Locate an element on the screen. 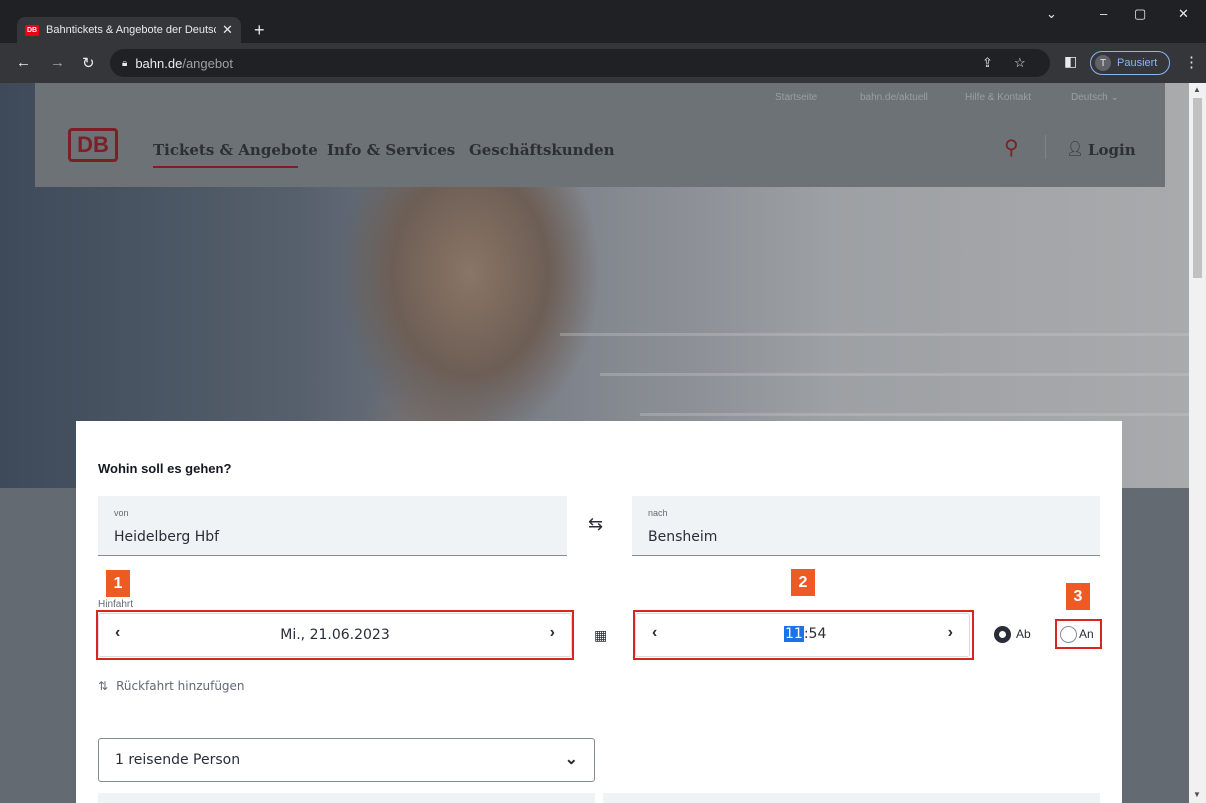 Image resolution: width=1206 pixels, height=803 pixels. bookmark-star-icon: ☆ is located at coordinates (1020, 63).